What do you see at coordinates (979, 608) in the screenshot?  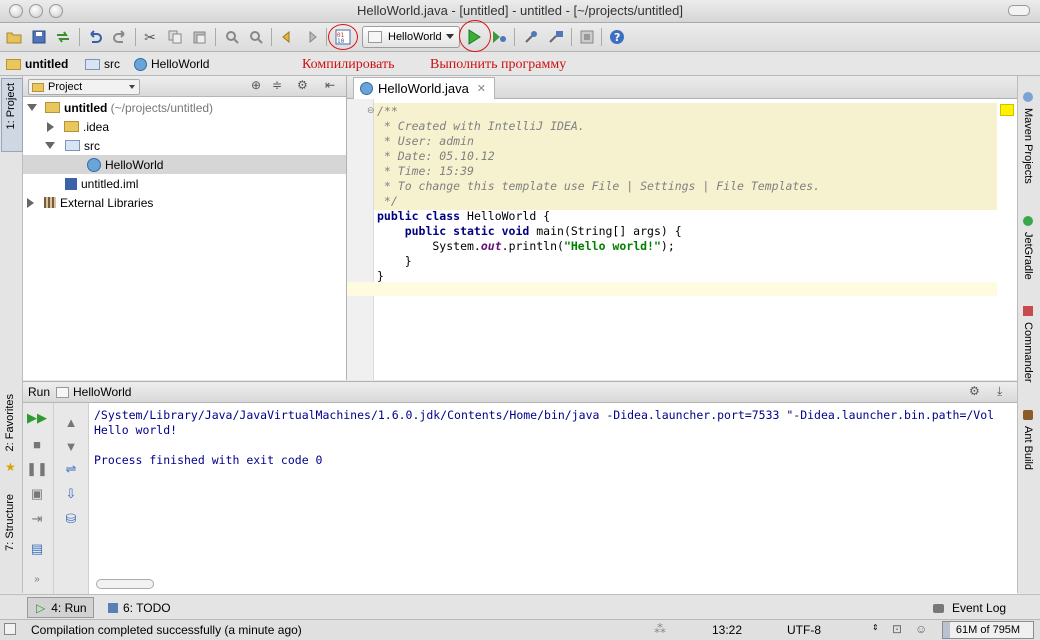 I see `tool-tab-event-log-label: Event Log` at bounding box center [979, 608].